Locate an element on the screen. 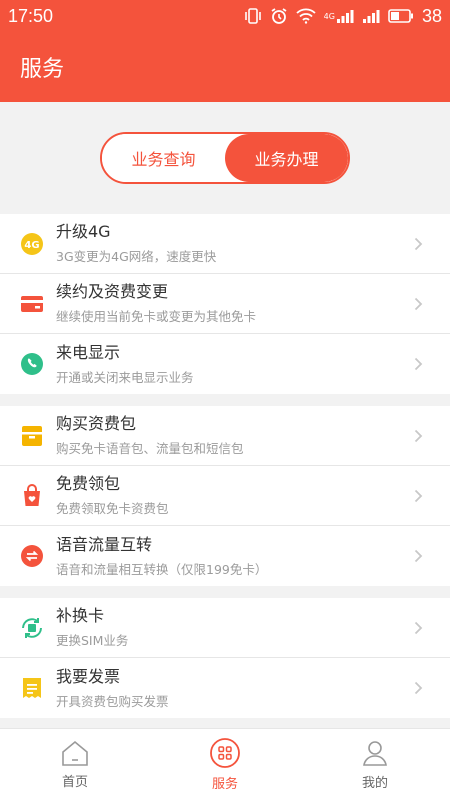  tab-home: 首页 is located at coordinates (75, 764).